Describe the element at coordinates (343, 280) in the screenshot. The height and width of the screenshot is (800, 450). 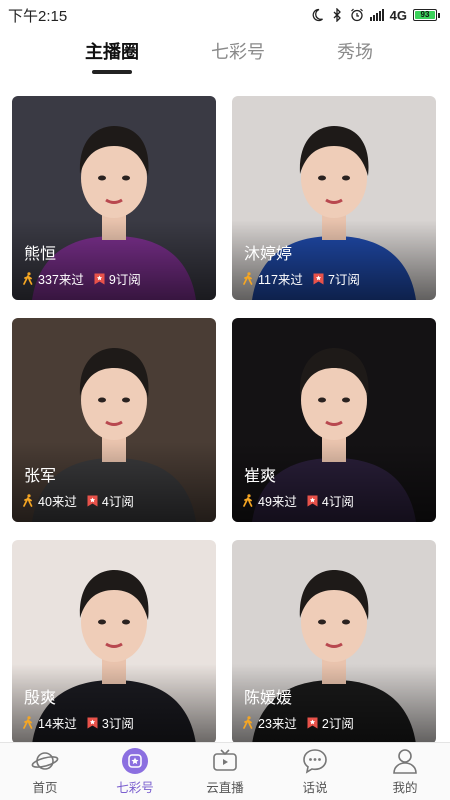
I see `subscription-count: 7订阅` at that location.